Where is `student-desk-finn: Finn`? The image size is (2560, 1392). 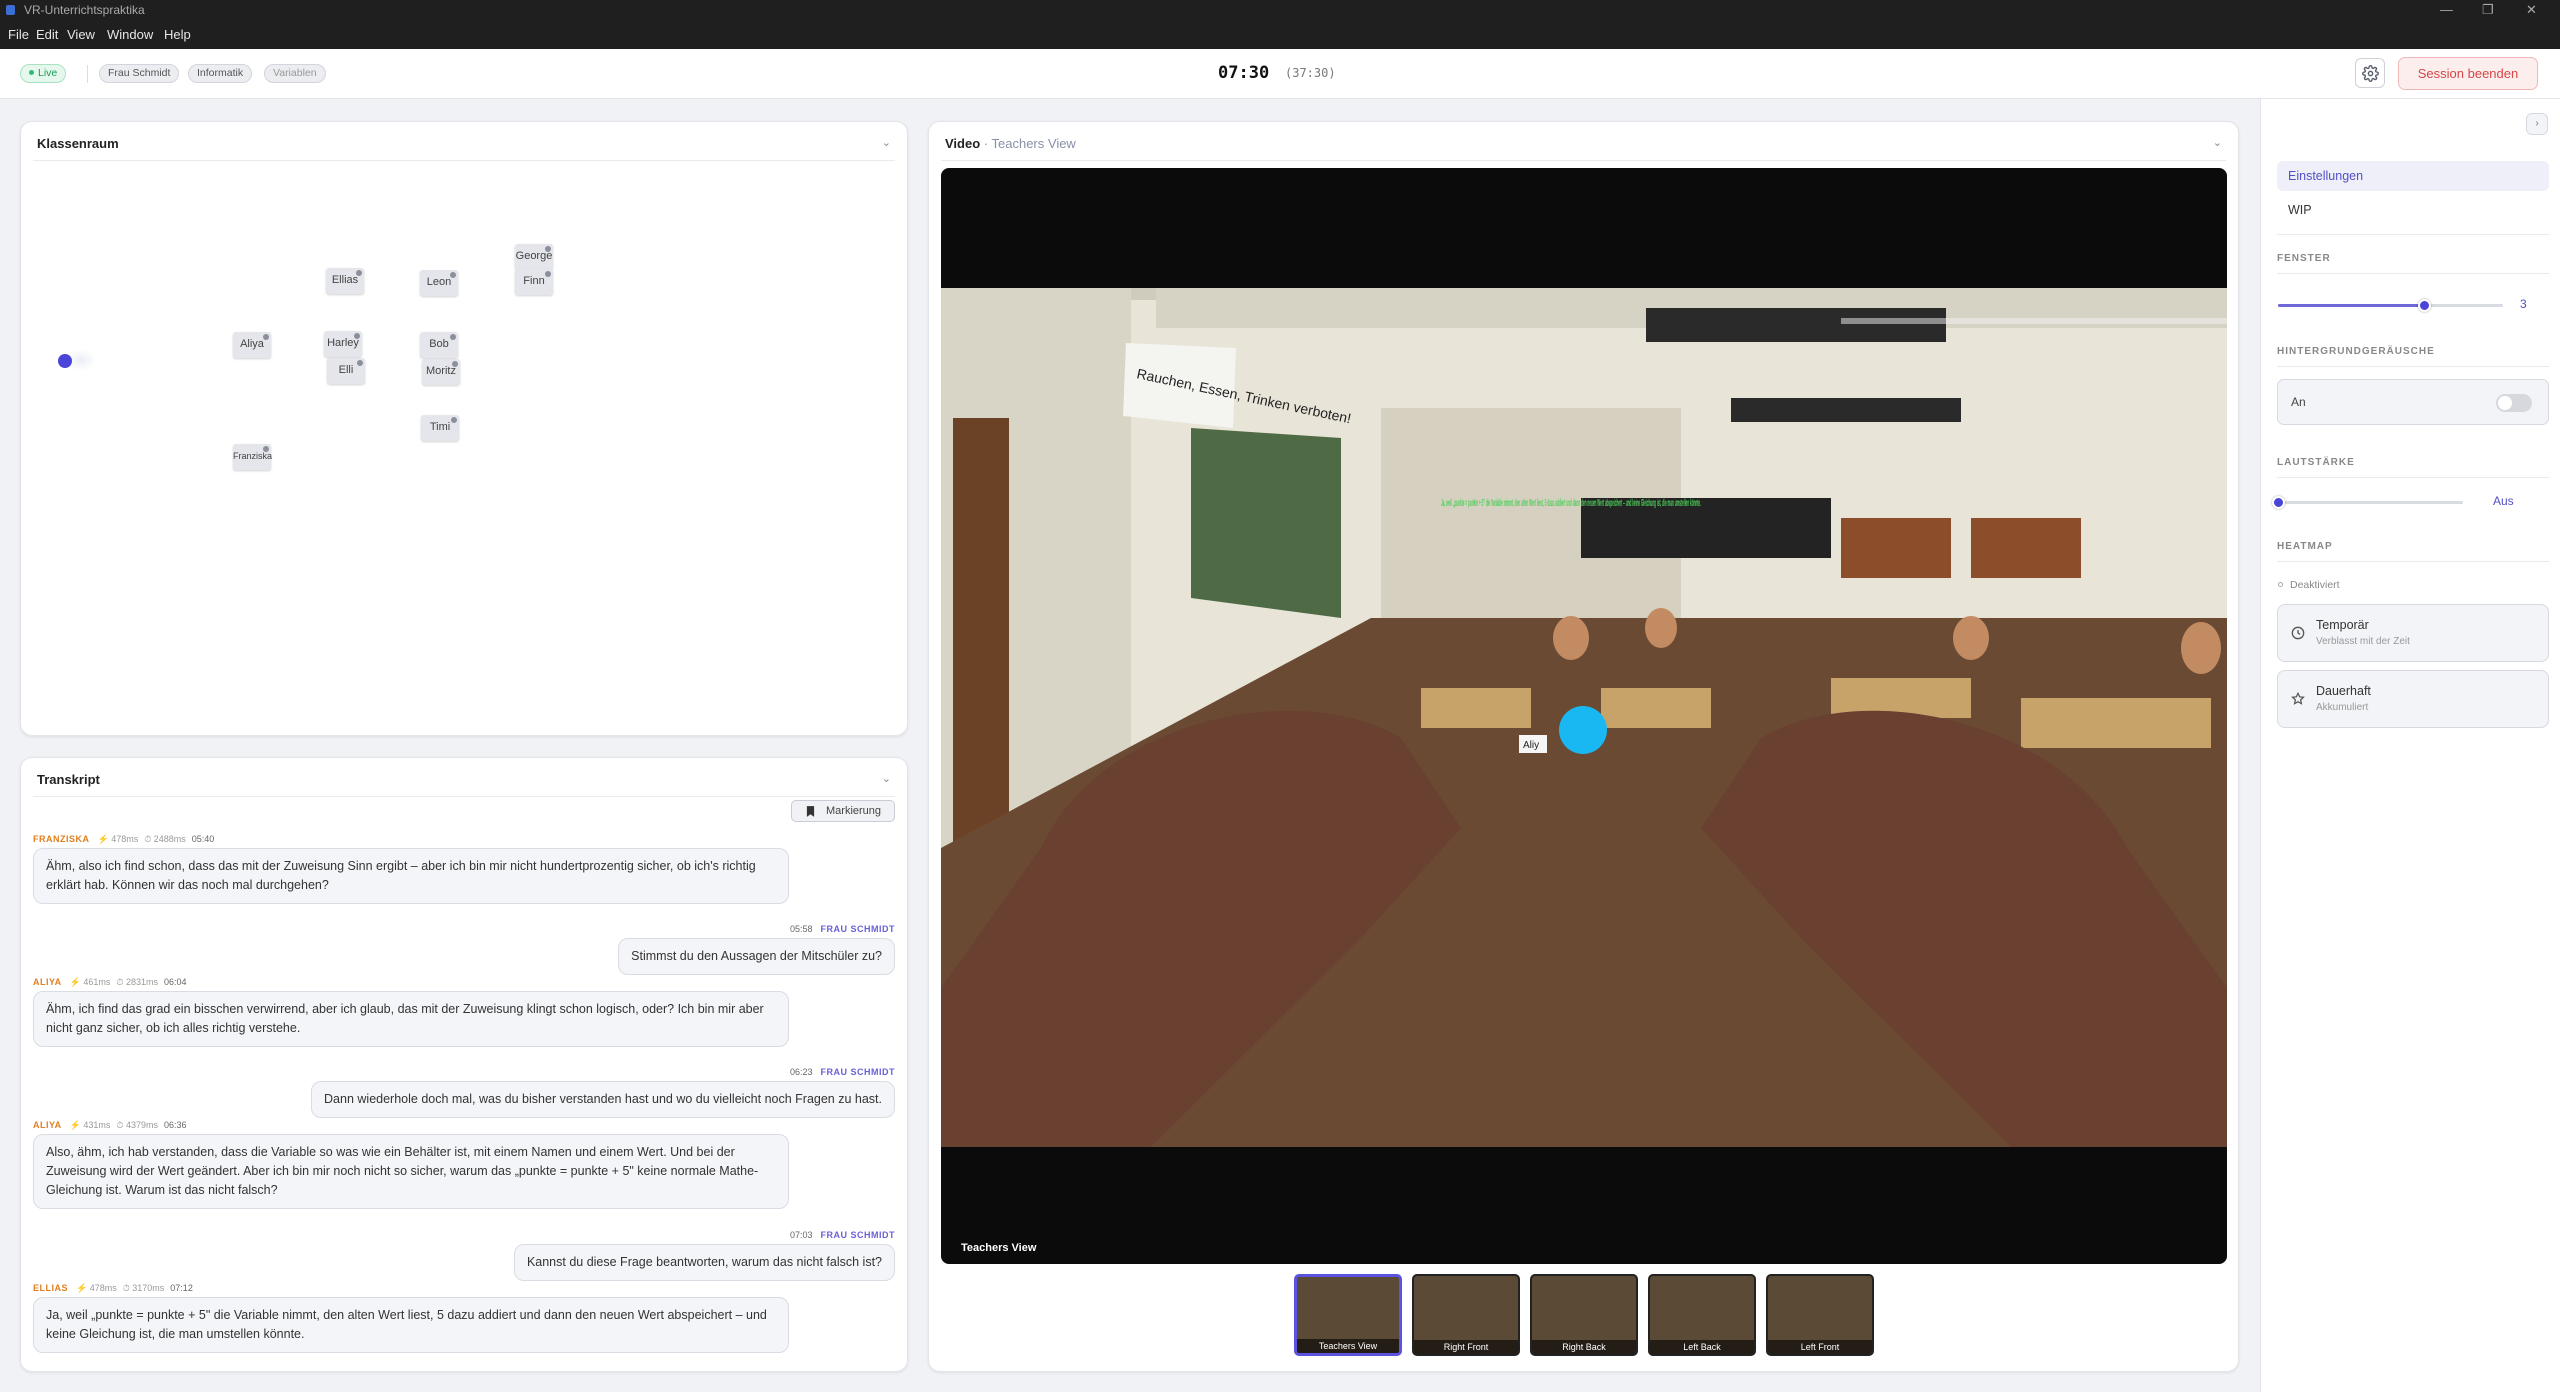
student-desk-finn: Finn is located at coordinates (534, 282).